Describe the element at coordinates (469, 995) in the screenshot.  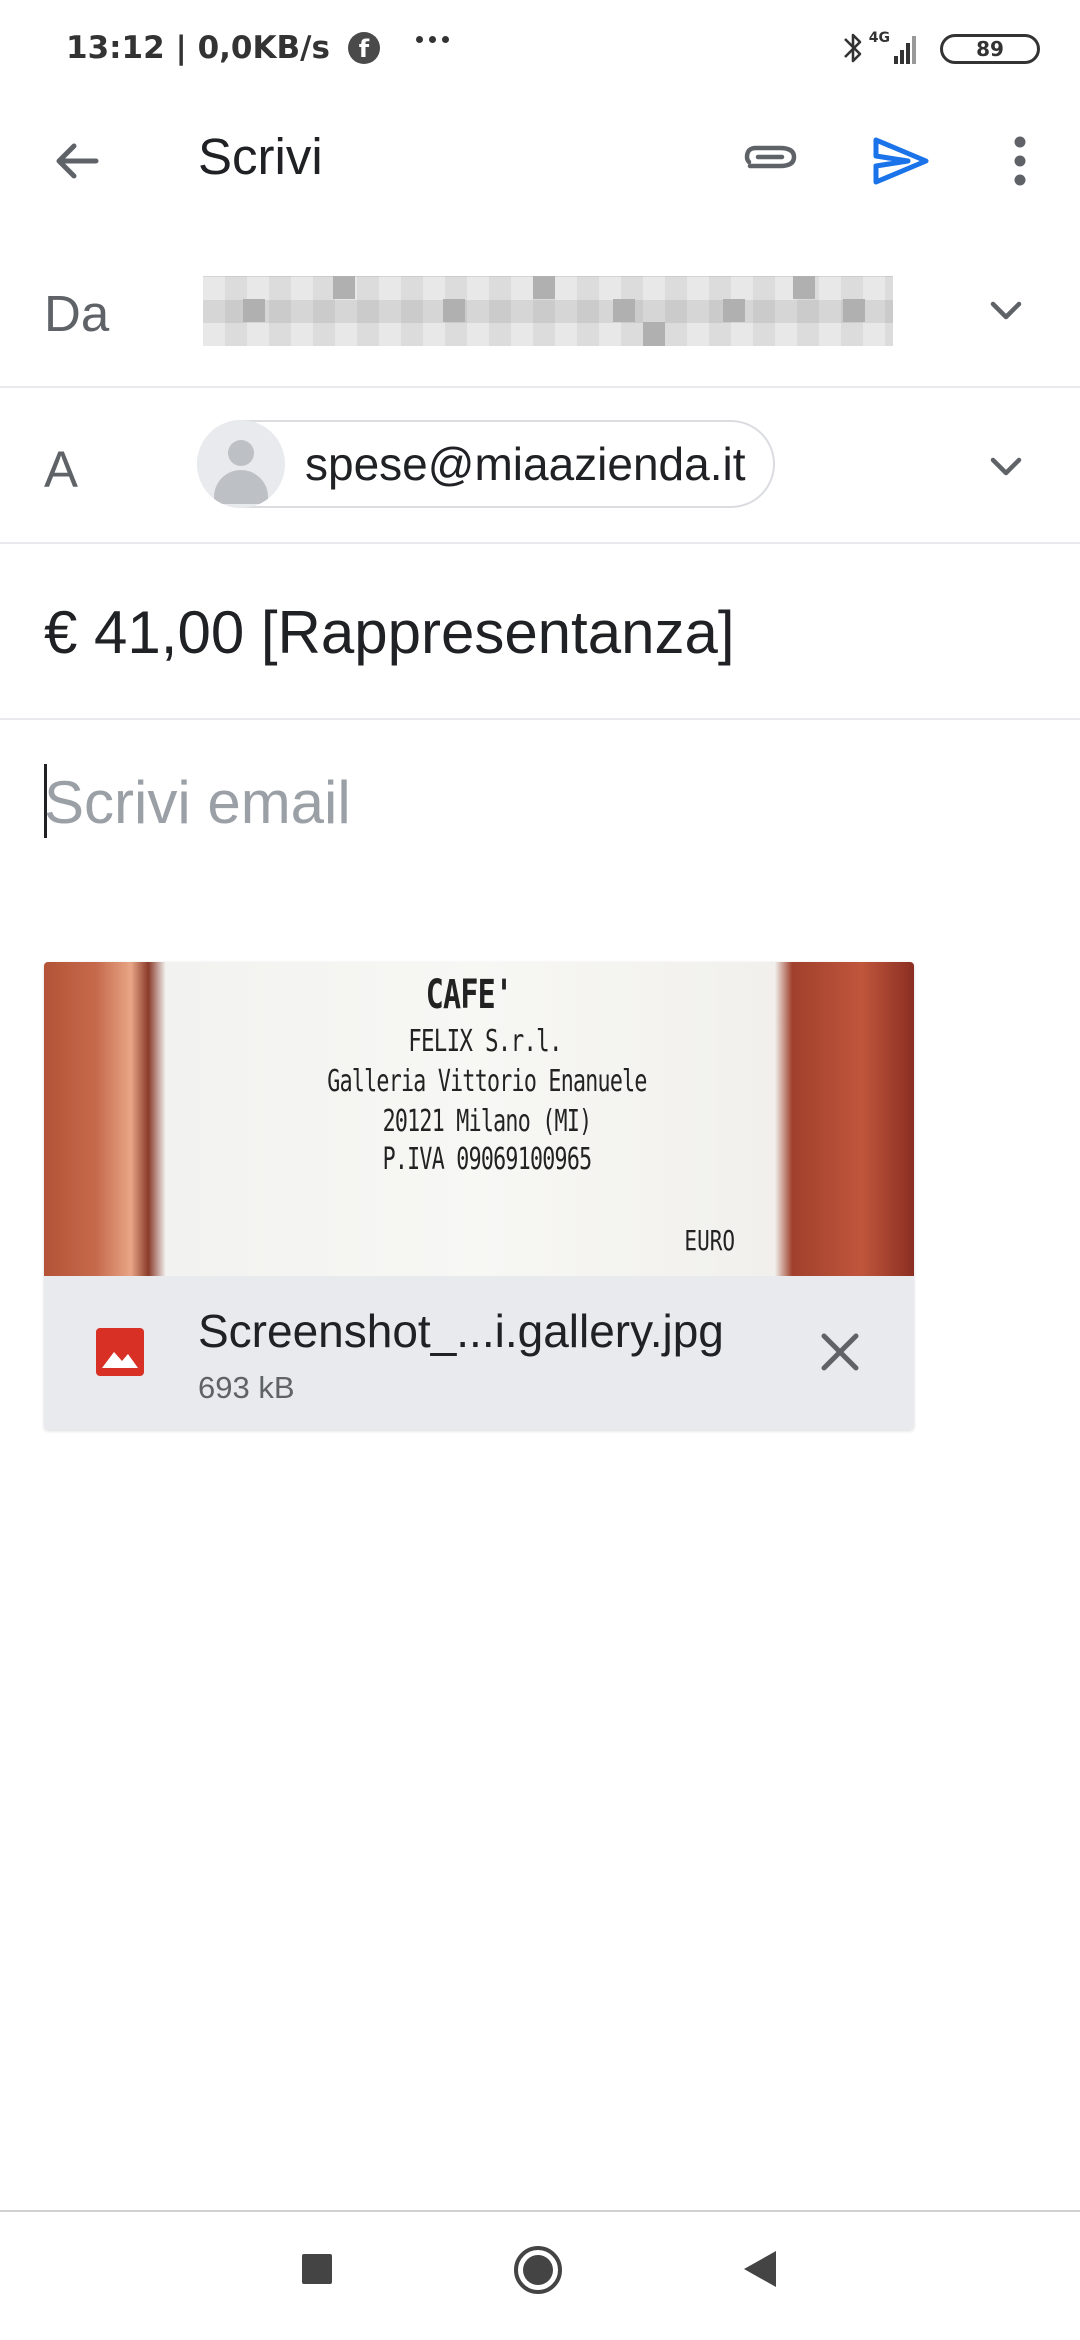
I see `receipt-line: CAFE'` at that location.